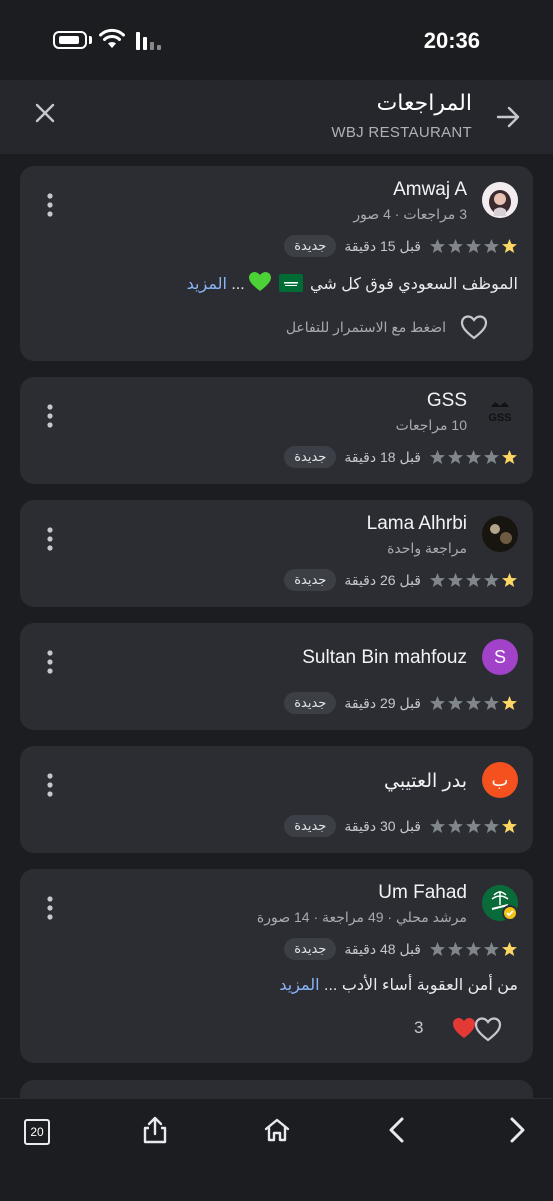 The image size is (553, 1201). What do you see at coordinates (500, 780) in the screenshot?
I see `avatar: ب` at bounding box center [500, 780].